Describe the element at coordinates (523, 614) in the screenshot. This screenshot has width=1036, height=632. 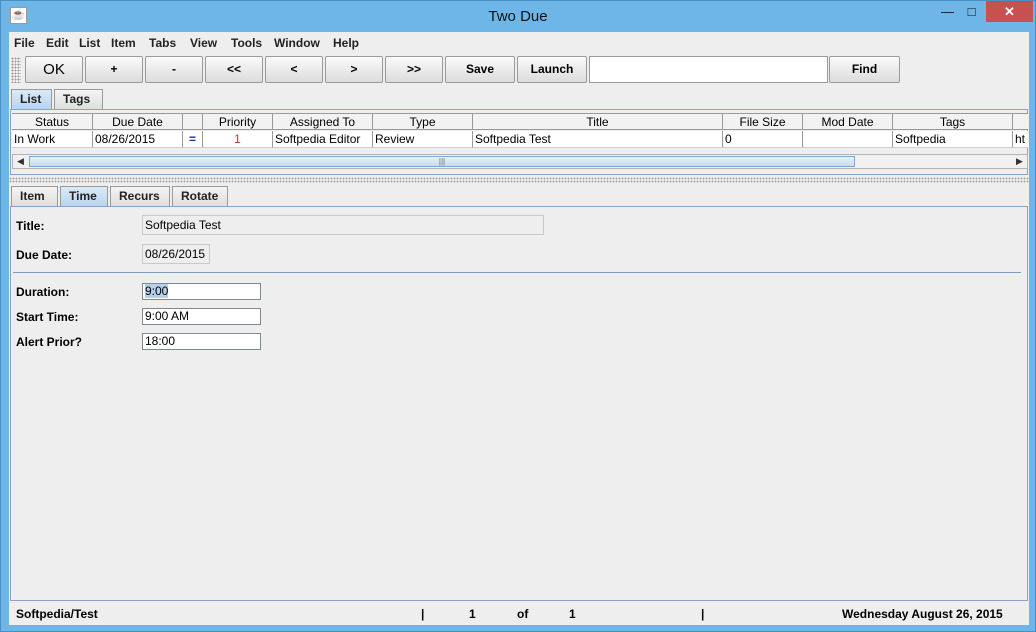
I see `status-of: of` at that location.